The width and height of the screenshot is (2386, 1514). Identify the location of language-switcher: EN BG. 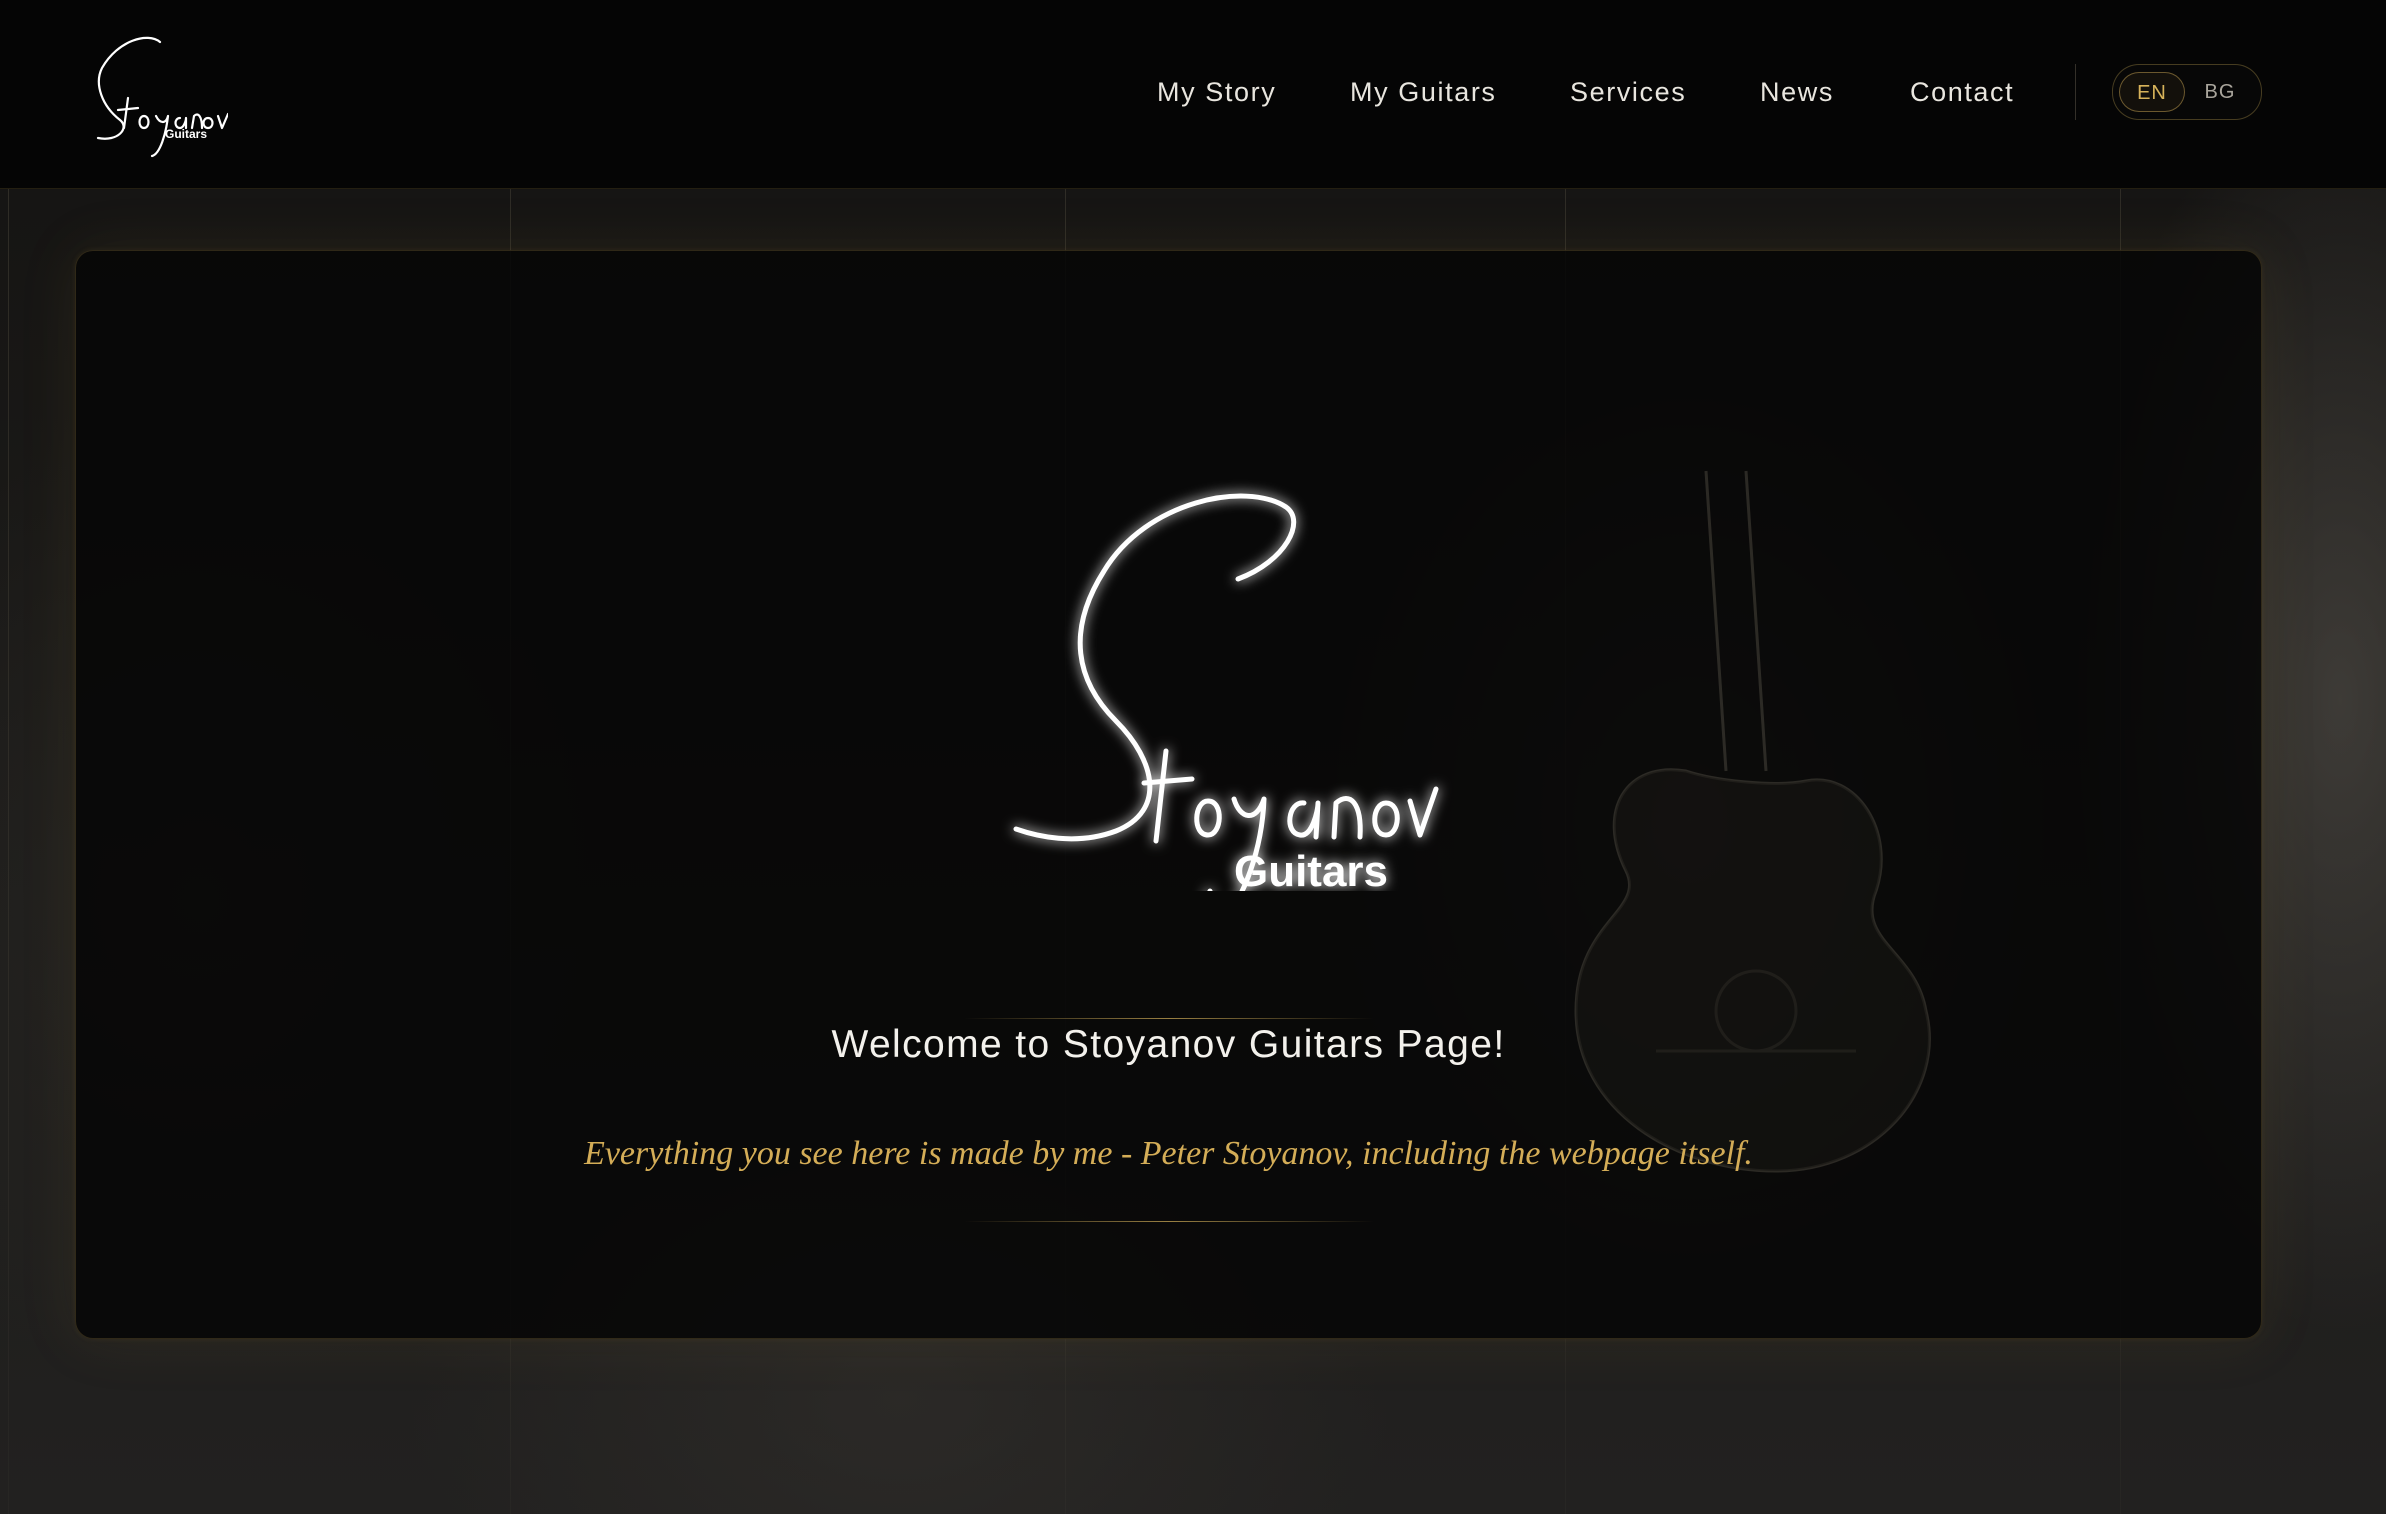
(2187, 92).